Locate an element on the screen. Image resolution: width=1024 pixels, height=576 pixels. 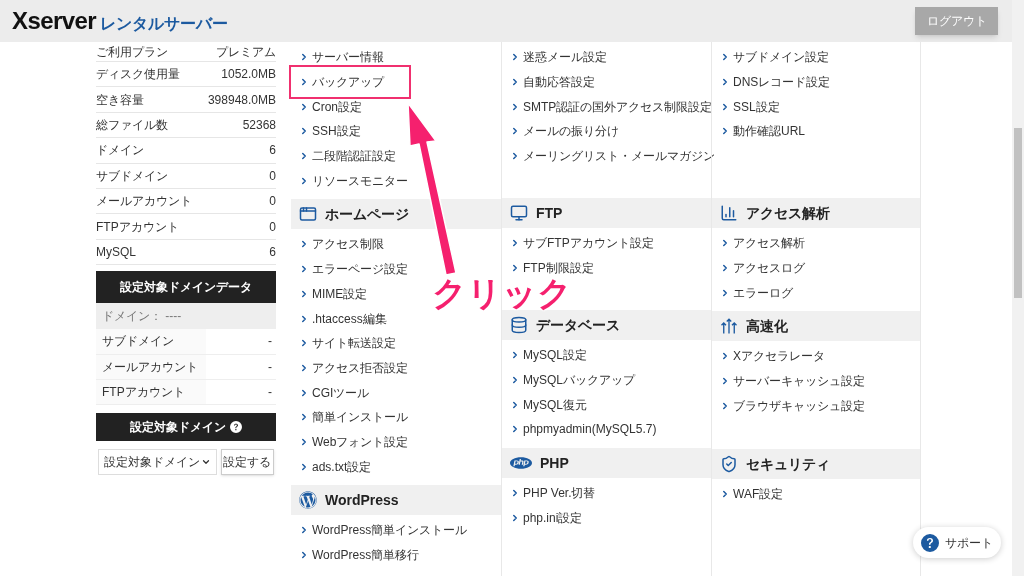
menu-link: DNSレコード設定 is located at coordinates (771, 82).